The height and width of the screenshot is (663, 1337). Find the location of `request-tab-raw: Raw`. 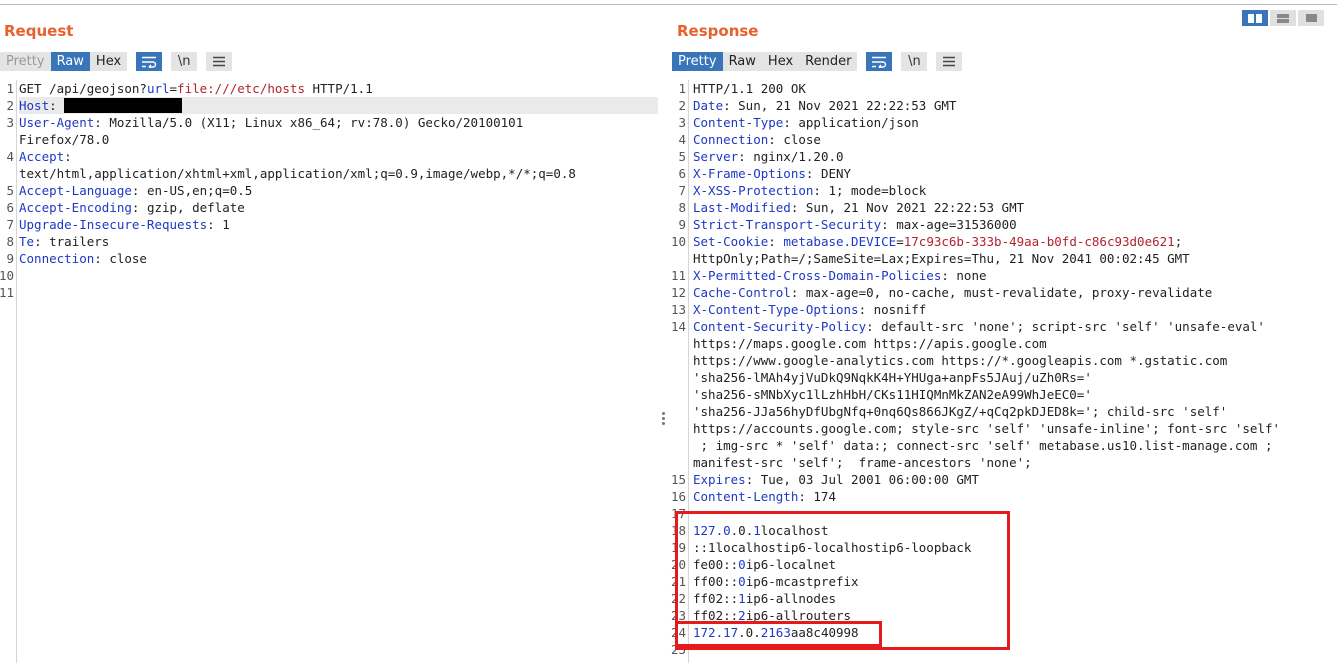

request-tab-raw: Raw is located at coordinates (70, 61).